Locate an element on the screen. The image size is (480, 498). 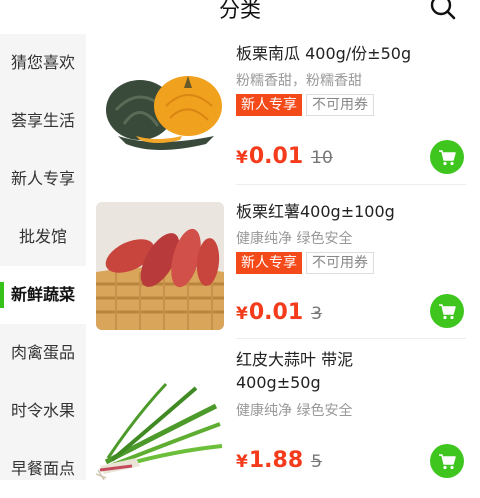
product-image-pumpkin is located at coordinates (160, 108).